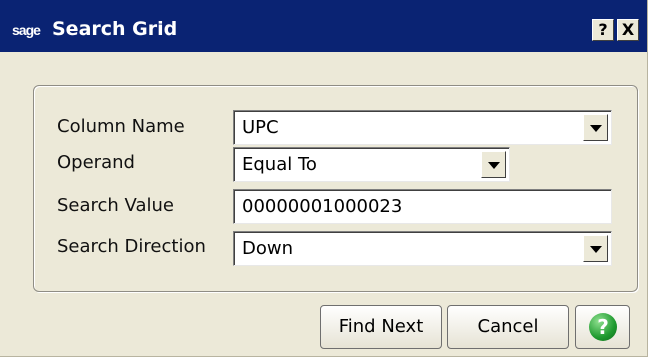  What do you see at coordinates (121, 126) in the screenshot?
I see `column-name-label: Column Name` at bounding box center [121, 126].